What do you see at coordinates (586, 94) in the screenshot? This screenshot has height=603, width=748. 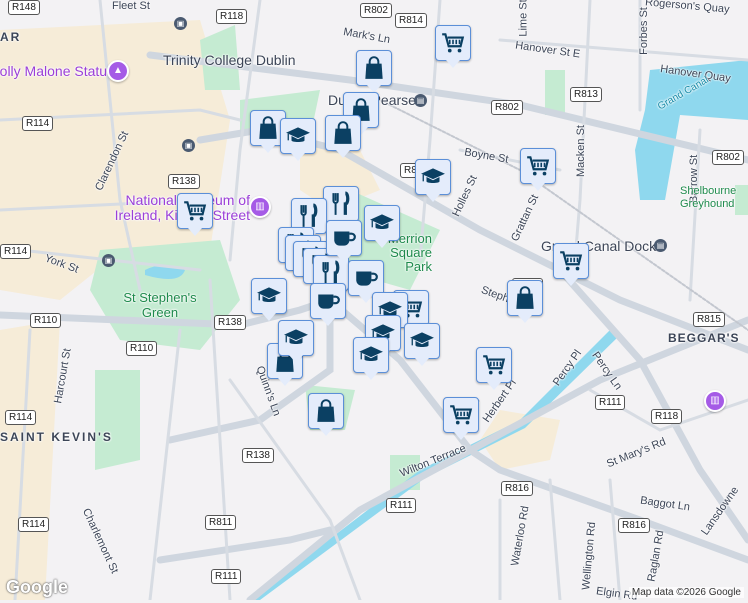 I see `road-shield-r813: R813` at bounding box center [586, 94].